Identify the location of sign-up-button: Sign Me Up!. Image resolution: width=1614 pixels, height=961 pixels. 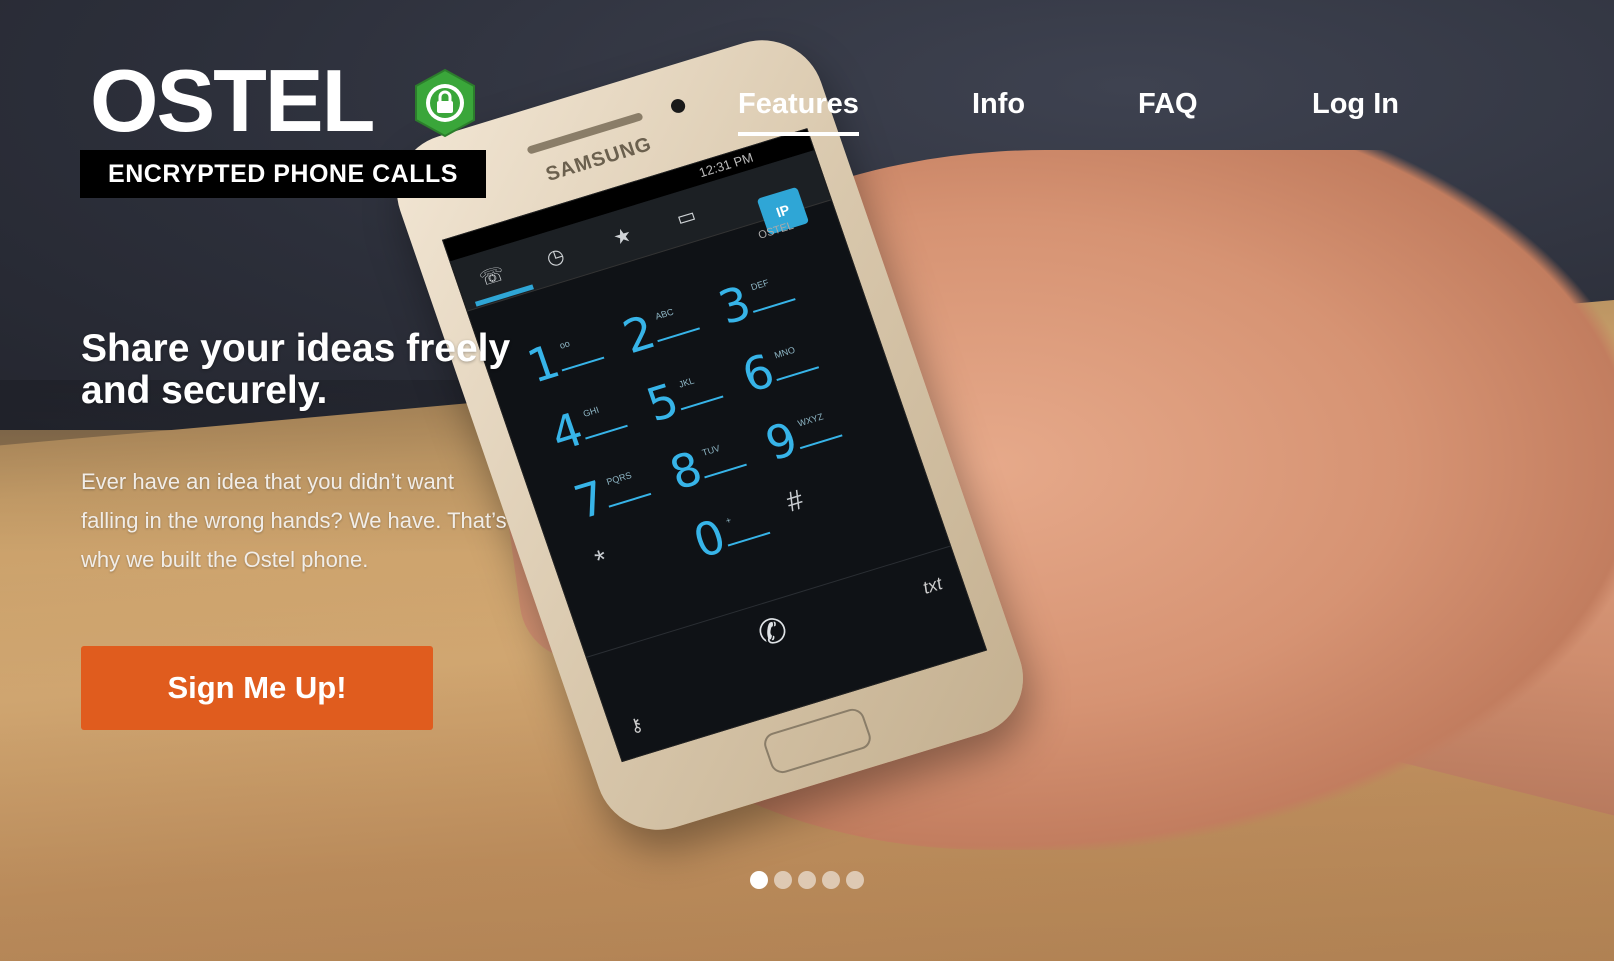
(257, 688).